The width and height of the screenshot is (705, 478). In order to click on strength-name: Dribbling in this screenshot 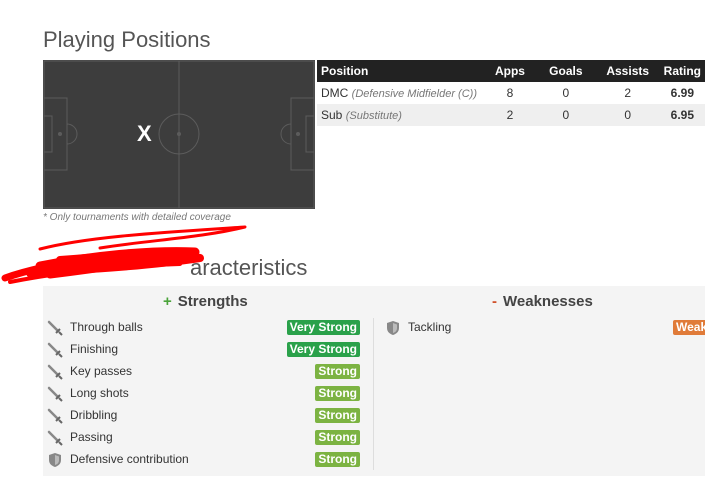, I will do `click(94, 415)`.